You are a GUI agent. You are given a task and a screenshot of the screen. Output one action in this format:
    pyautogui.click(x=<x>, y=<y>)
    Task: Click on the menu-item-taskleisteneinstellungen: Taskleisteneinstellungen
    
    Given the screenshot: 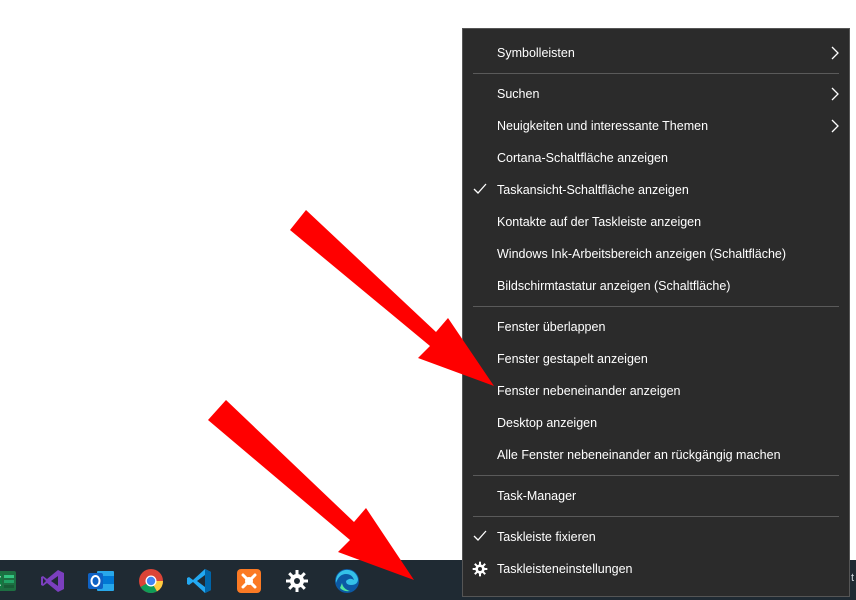 What is the action you would take?
    pyautogui.click(x=656, y=569)
    